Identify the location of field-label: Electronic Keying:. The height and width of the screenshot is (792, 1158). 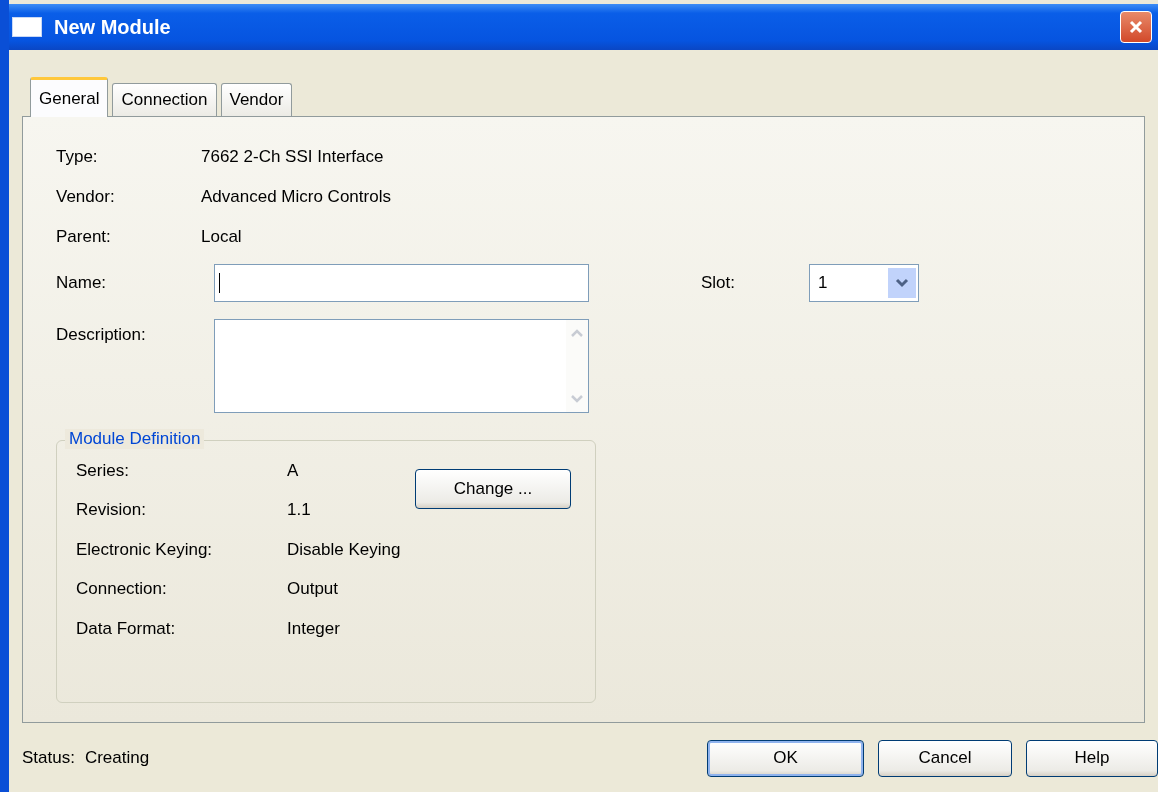
(145, 549).